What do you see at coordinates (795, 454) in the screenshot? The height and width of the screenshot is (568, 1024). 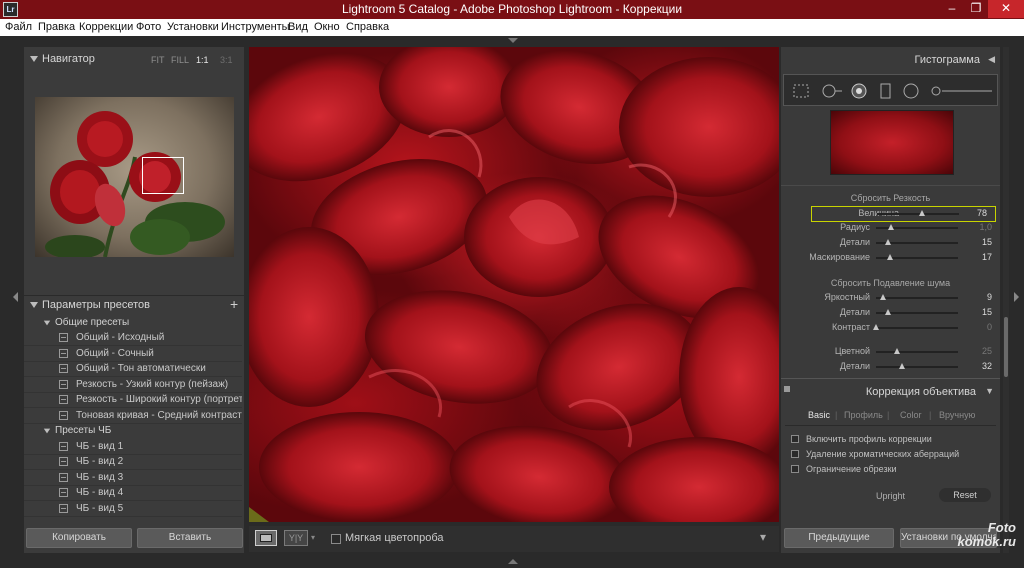 I see `remove-ca-checkbox` at bounding box center [795, 454].